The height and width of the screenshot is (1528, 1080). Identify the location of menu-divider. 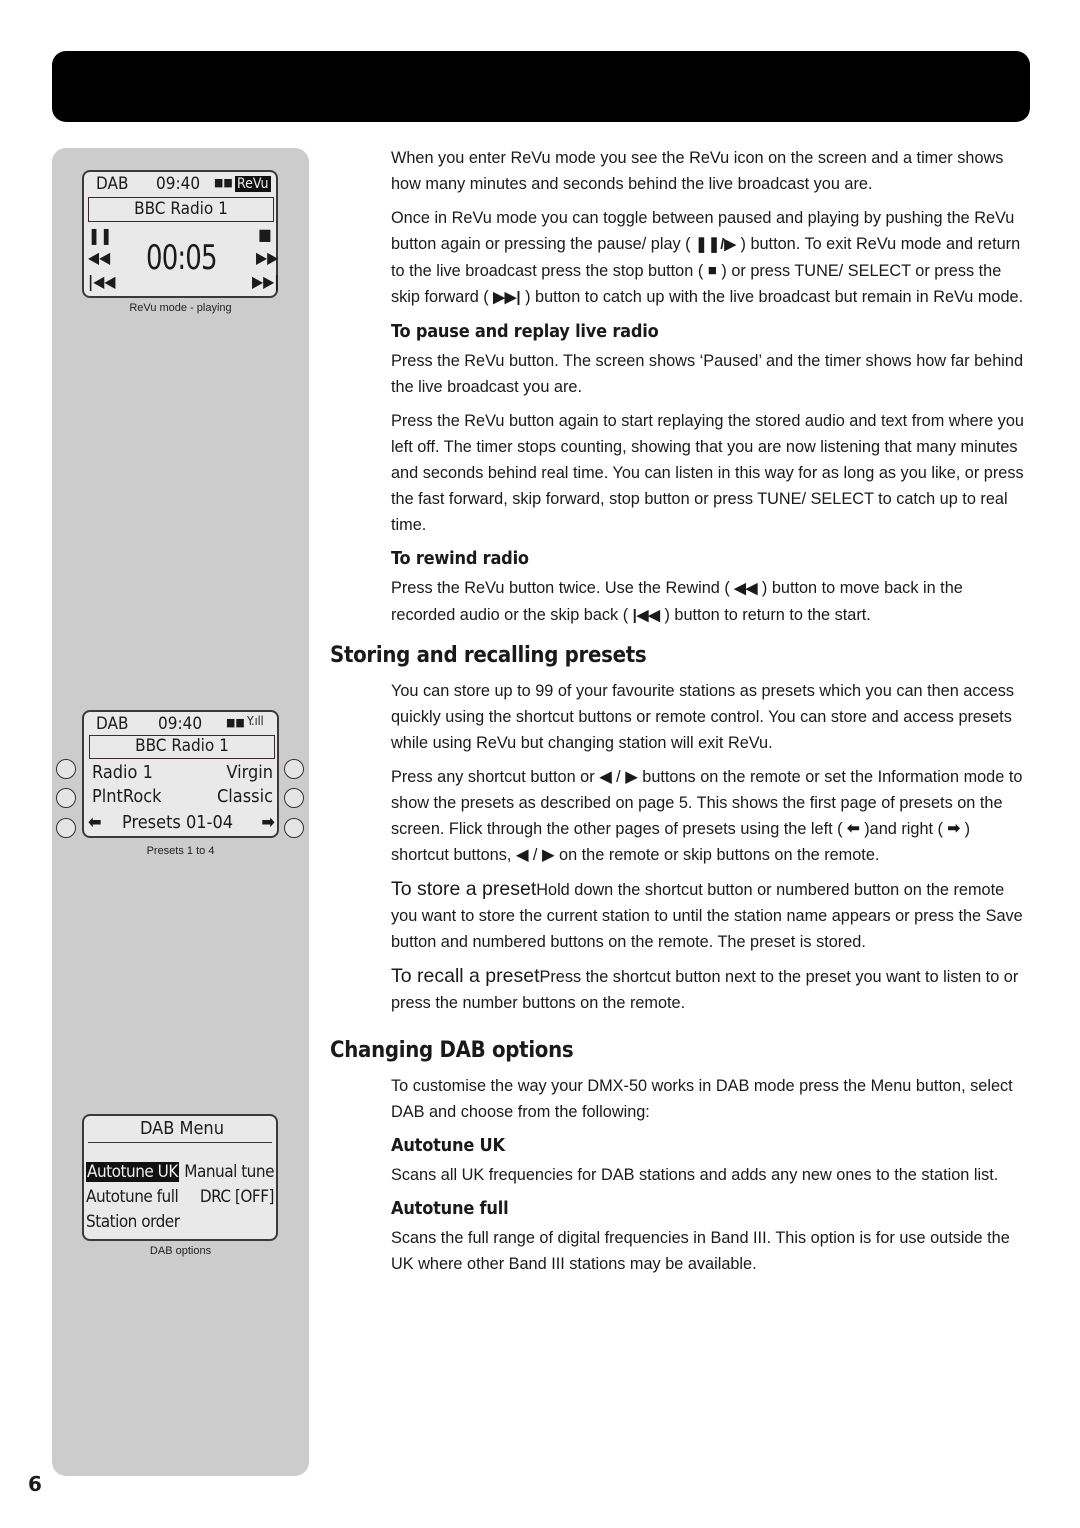
(180, 1142).